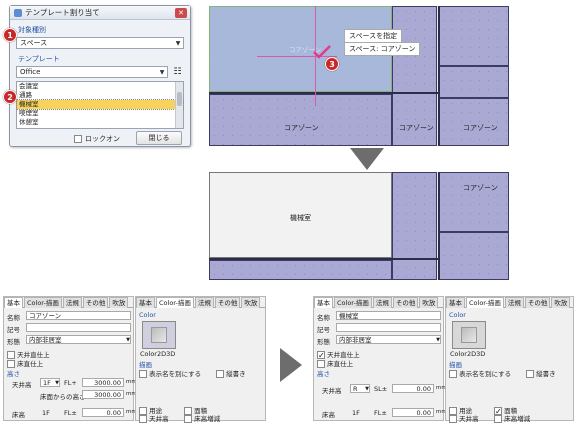  I want to click on name-input: コアゾーン, so click(78, 315).